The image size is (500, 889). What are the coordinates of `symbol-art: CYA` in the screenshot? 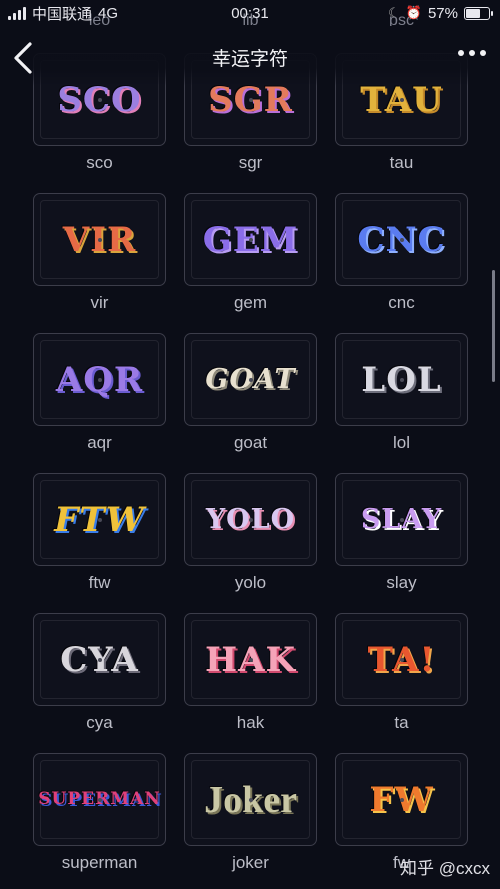 It's located at (99, 659).